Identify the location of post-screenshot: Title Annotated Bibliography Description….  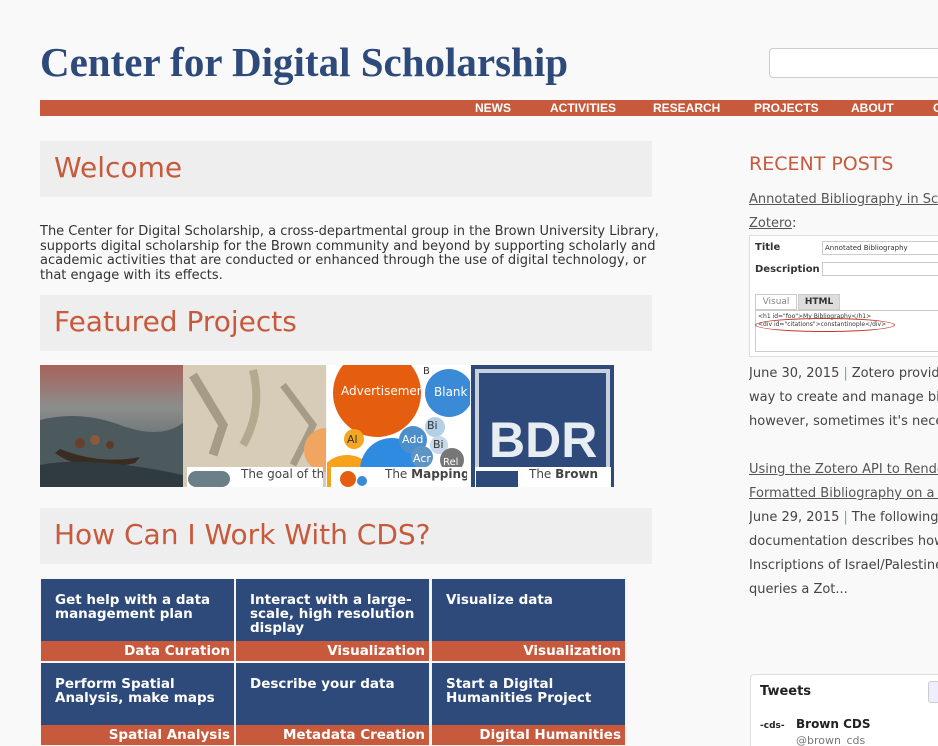
(843, 296).